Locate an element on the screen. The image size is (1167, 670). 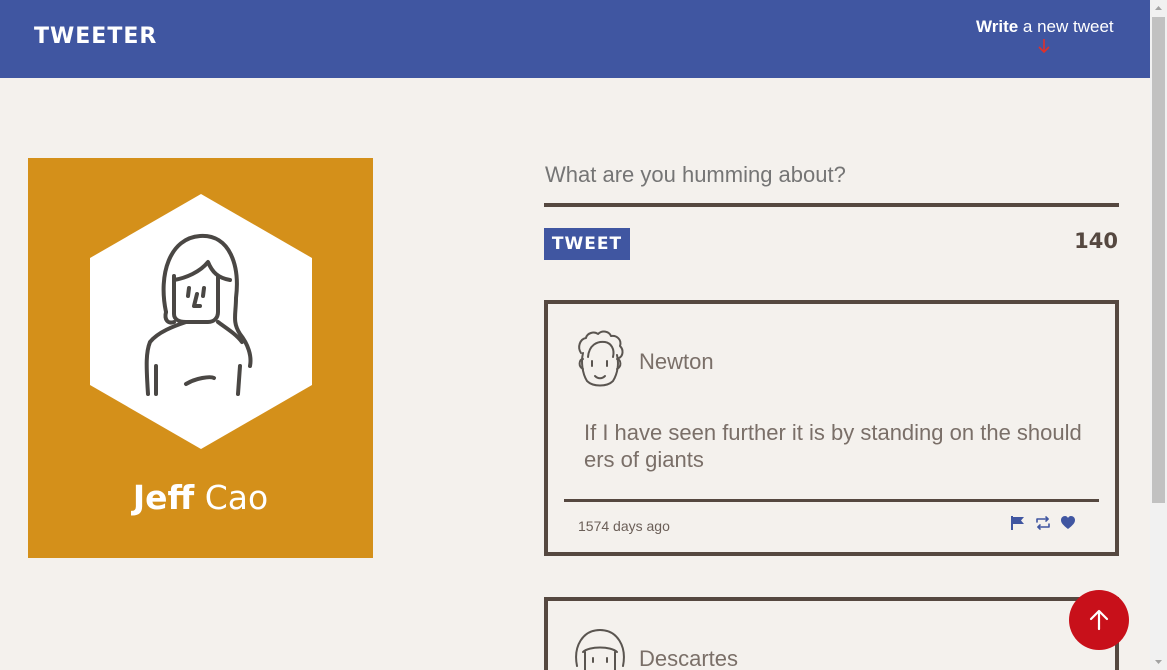
flag-icon is located at coordinates (1018, 523).